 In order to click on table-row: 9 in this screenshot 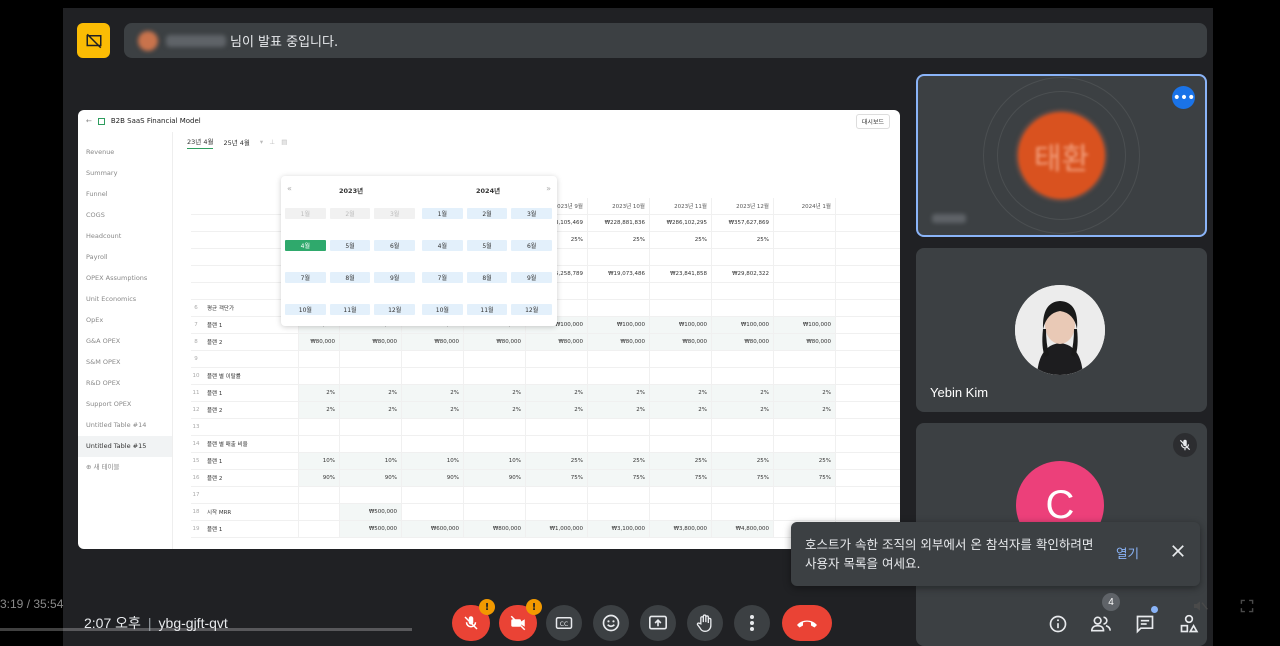, I will do `click(545, 359)`.